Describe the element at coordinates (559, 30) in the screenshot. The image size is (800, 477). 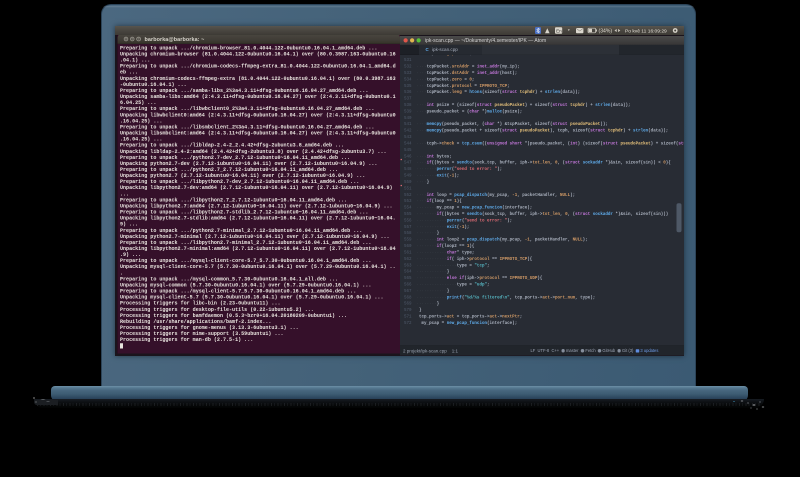
I see `svg-text: En` at that location.